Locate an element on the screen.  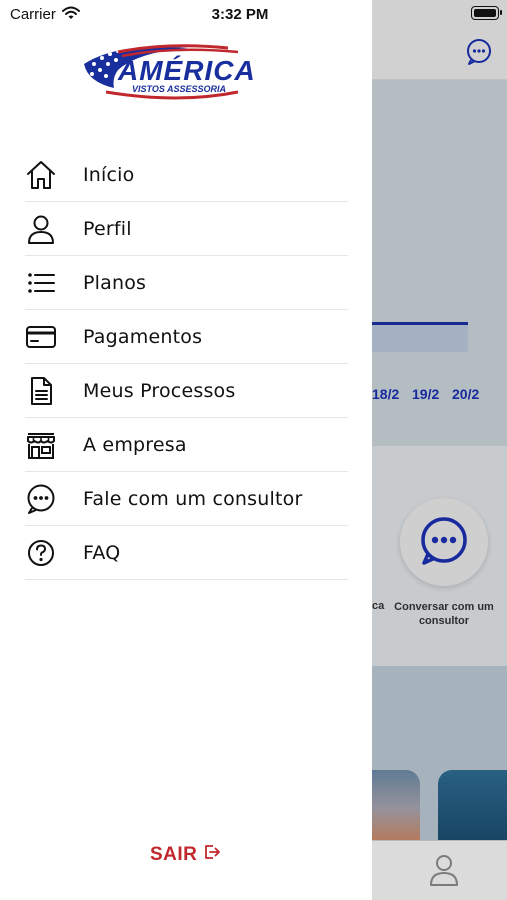
america-vistos-logo: AMÉRICA VISTOS ASSESSORIA is located at coordinates (188, 75).